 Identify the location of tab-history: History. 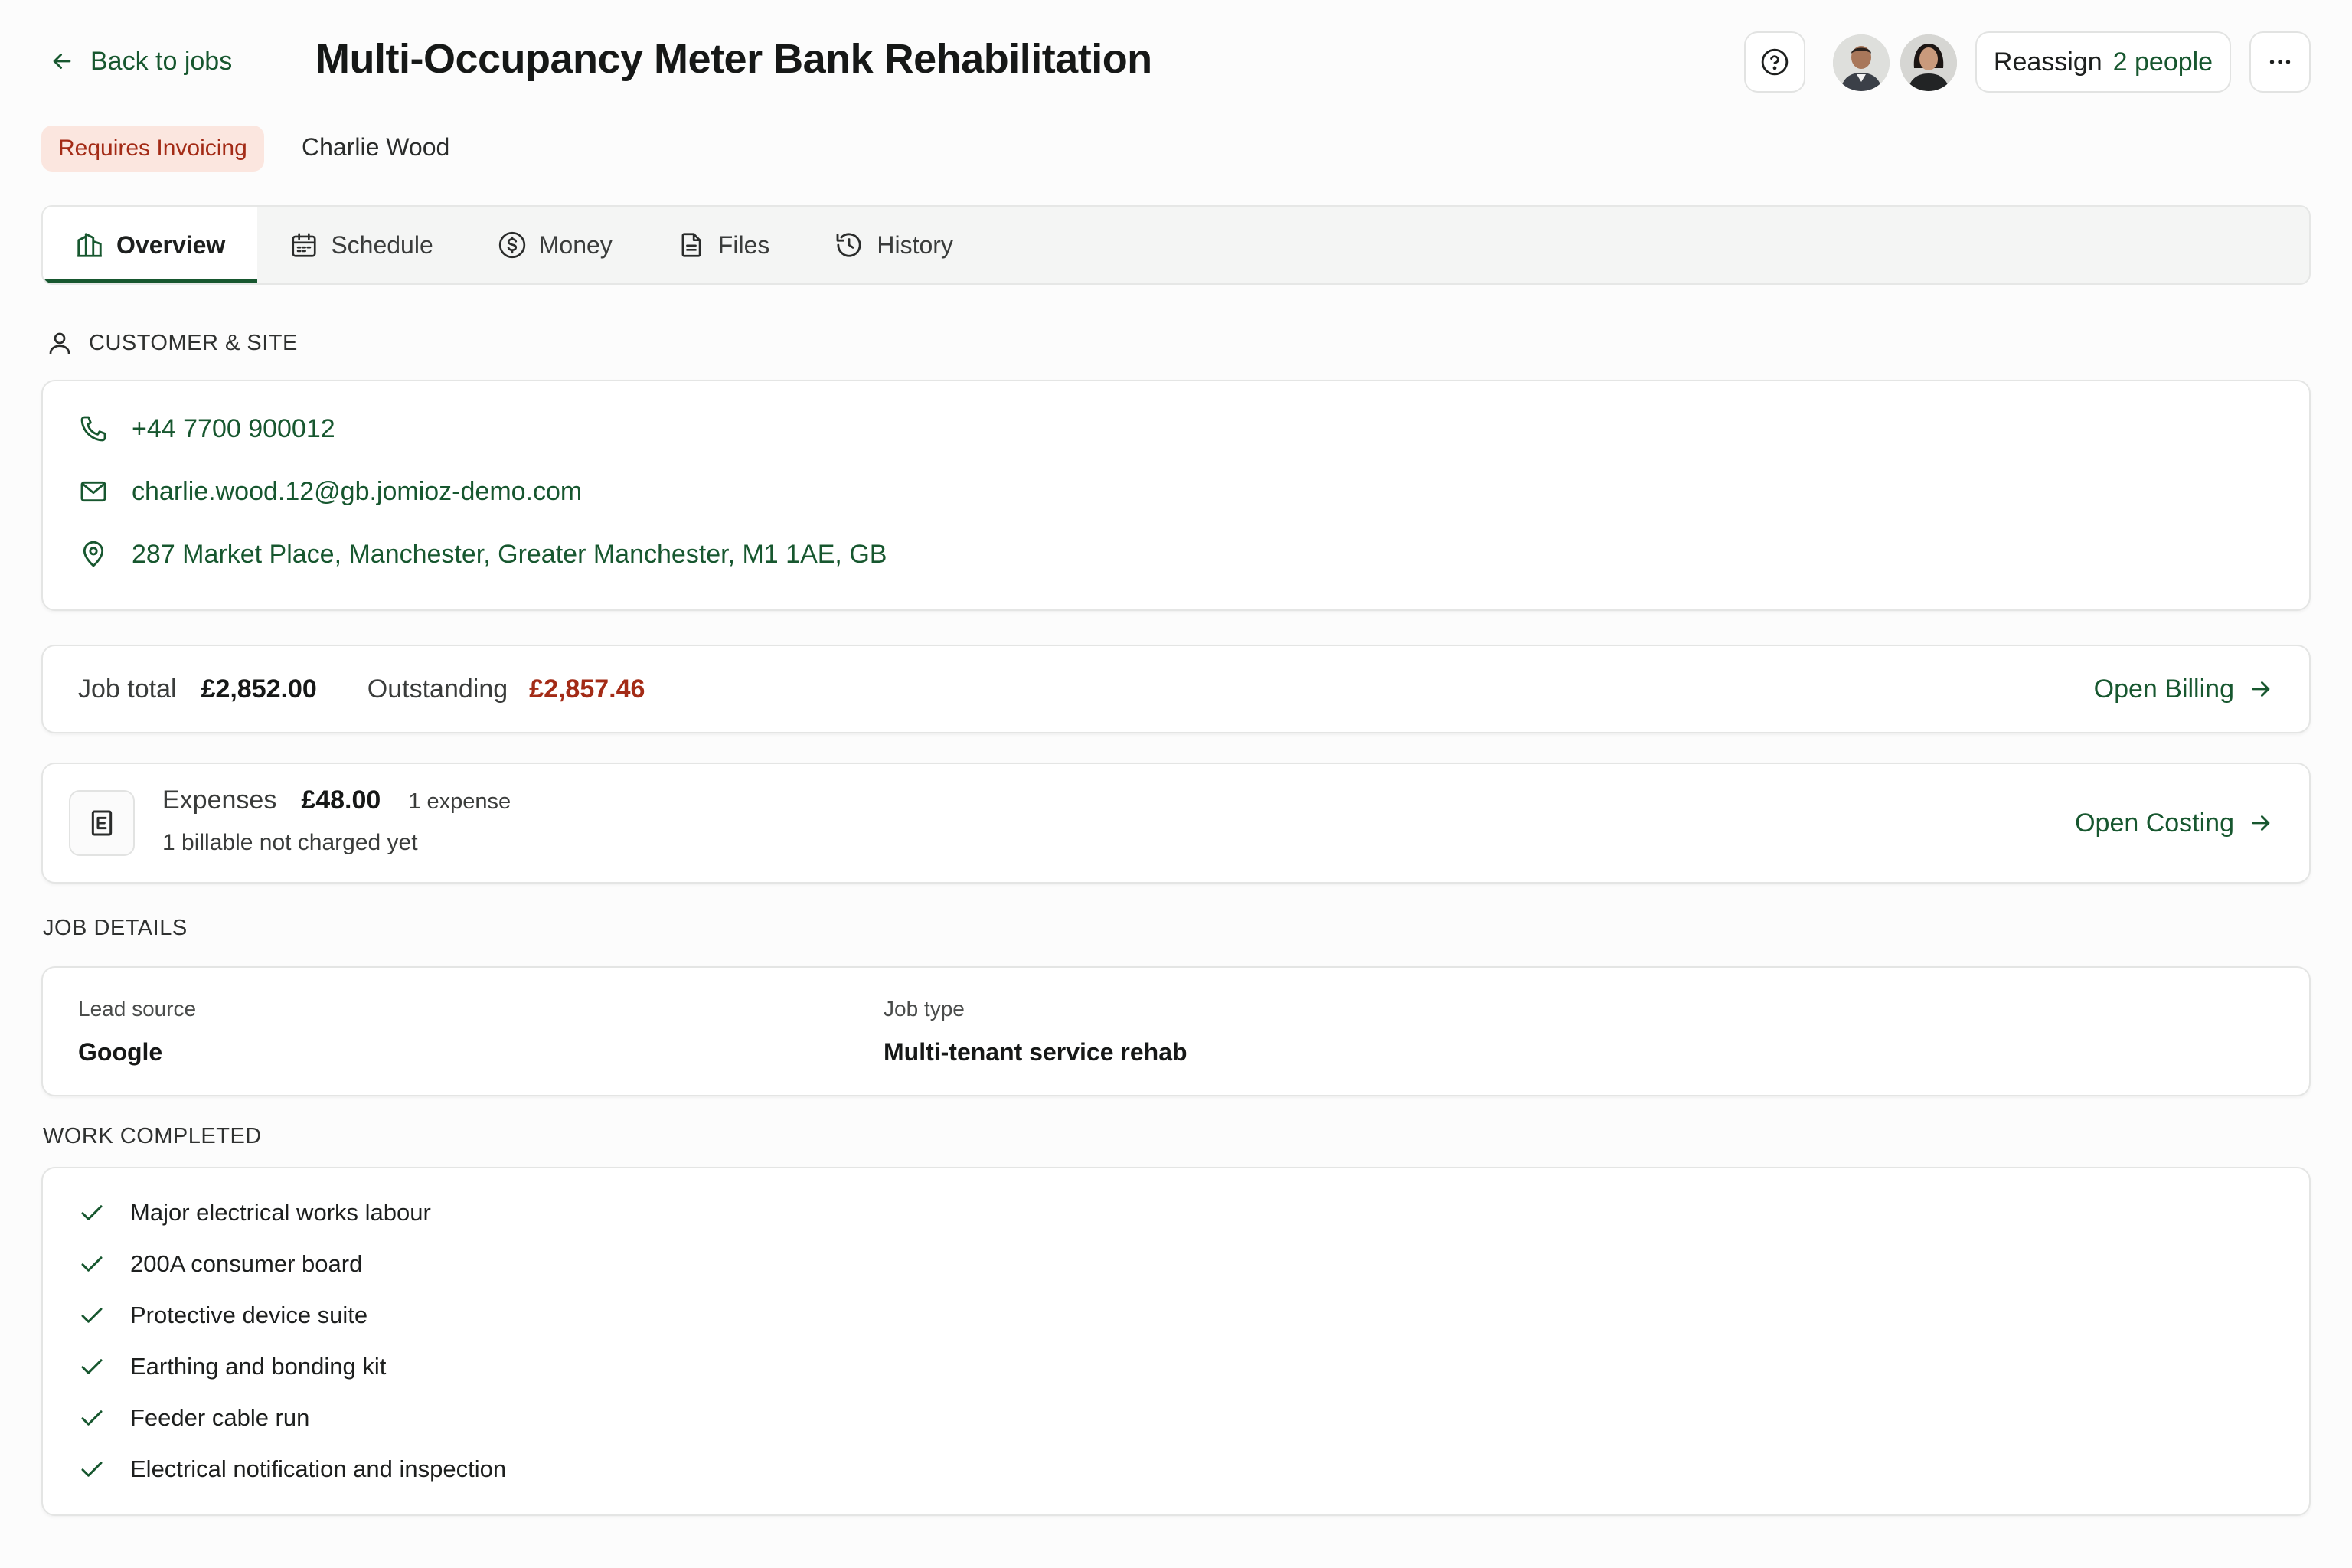
(893, 245).